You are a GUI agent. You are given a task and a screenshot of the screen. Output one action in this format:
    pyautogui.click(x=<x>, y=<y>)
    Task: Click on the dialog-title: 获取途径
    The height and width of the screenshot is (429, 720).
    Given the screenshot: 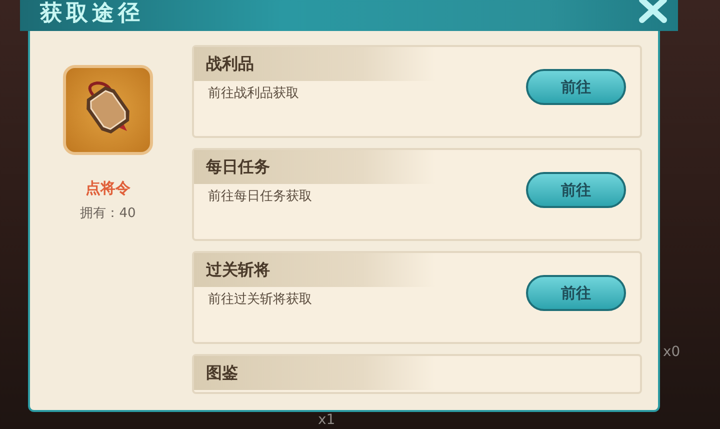 What is the action you would take?
    pyautogui.click(x=92, y=14)
    